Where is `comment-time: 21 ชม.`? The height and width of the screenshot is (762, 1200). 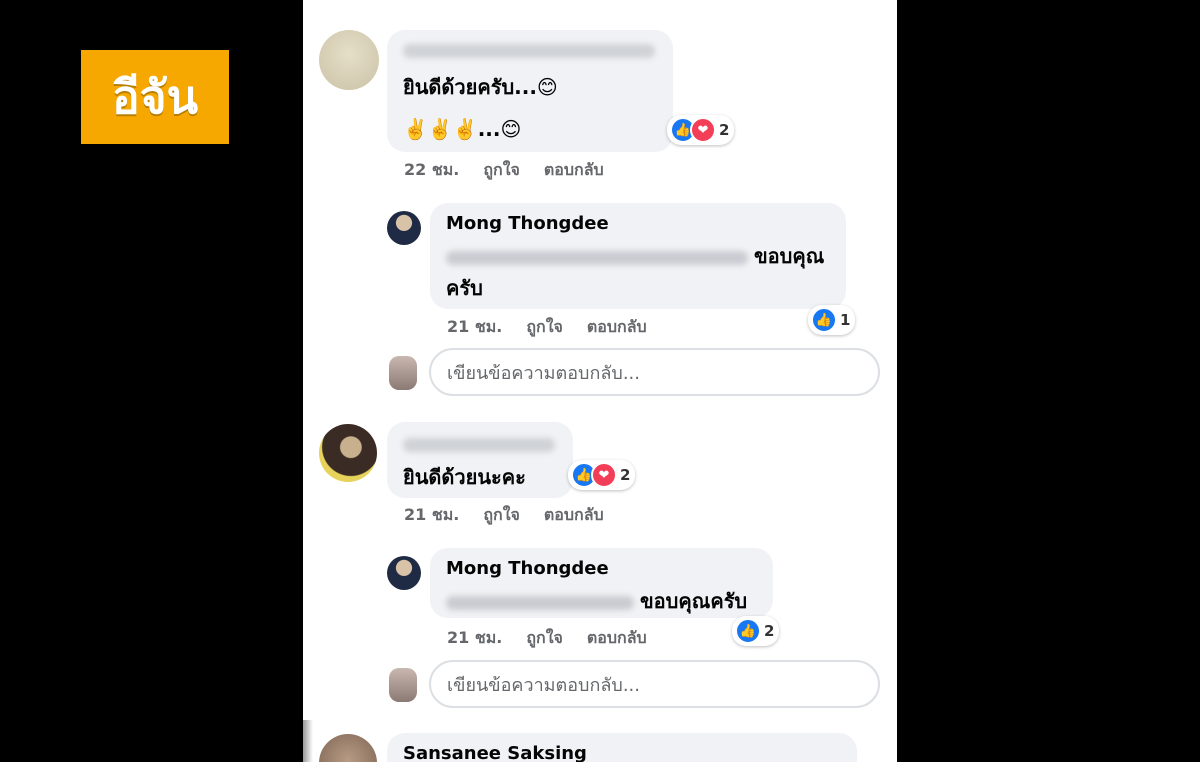
comment-time: 21 ชม. is located at coordinates (431, 515).